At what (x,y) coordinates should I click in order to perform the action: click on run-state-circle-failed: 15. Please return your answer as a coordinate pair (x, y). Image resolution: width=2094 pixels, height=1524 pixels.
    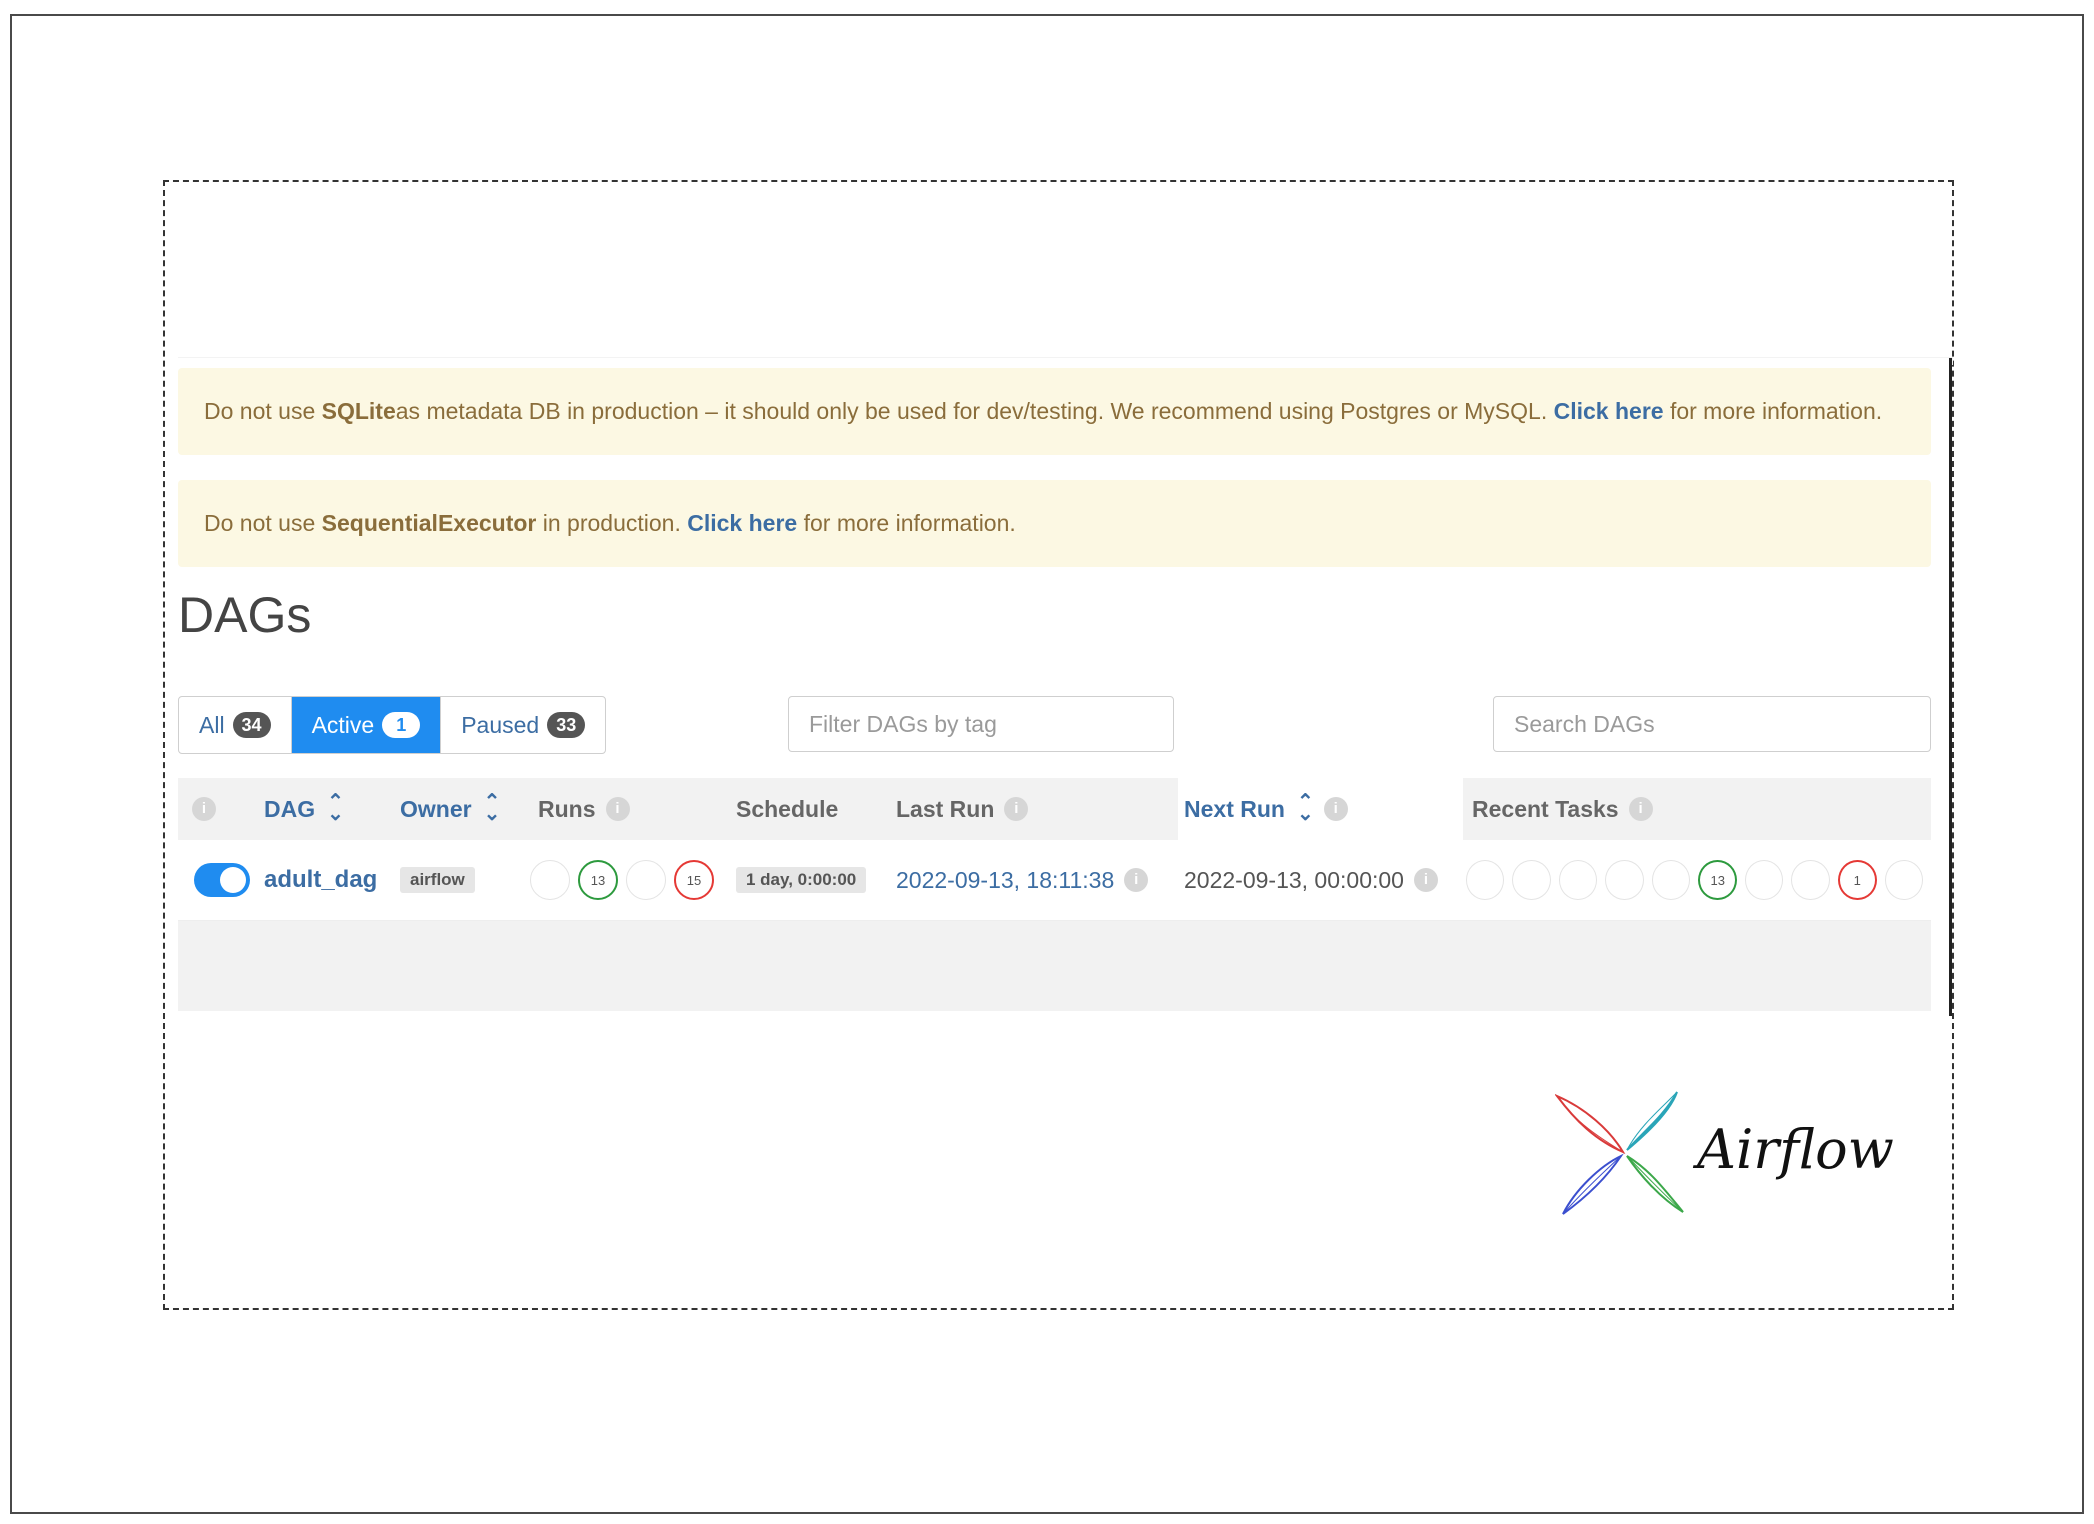
    Looking at the image, I should click on (694, 880).